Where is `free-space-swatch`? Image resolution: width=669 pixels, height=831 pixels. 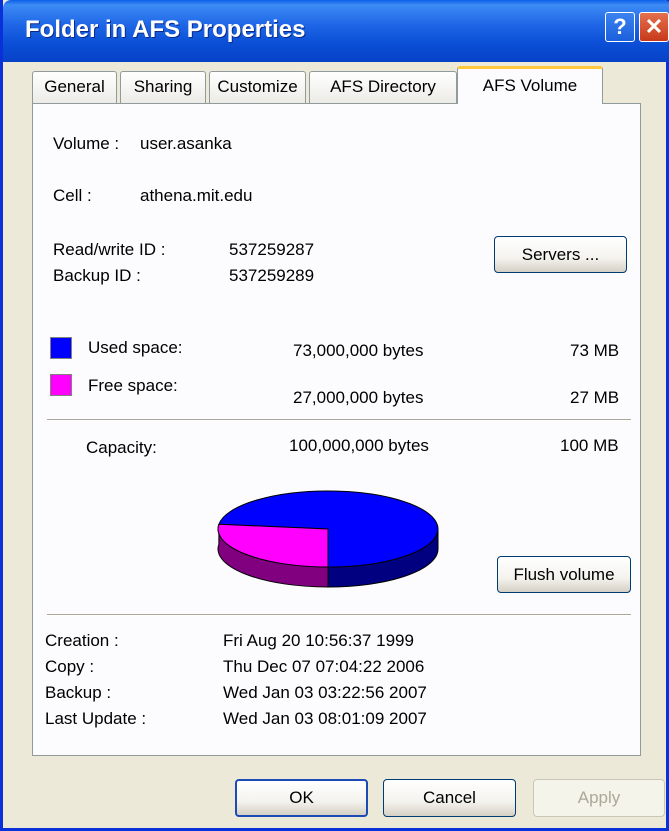 free-space-swatch is located at coordinates (61, 385).